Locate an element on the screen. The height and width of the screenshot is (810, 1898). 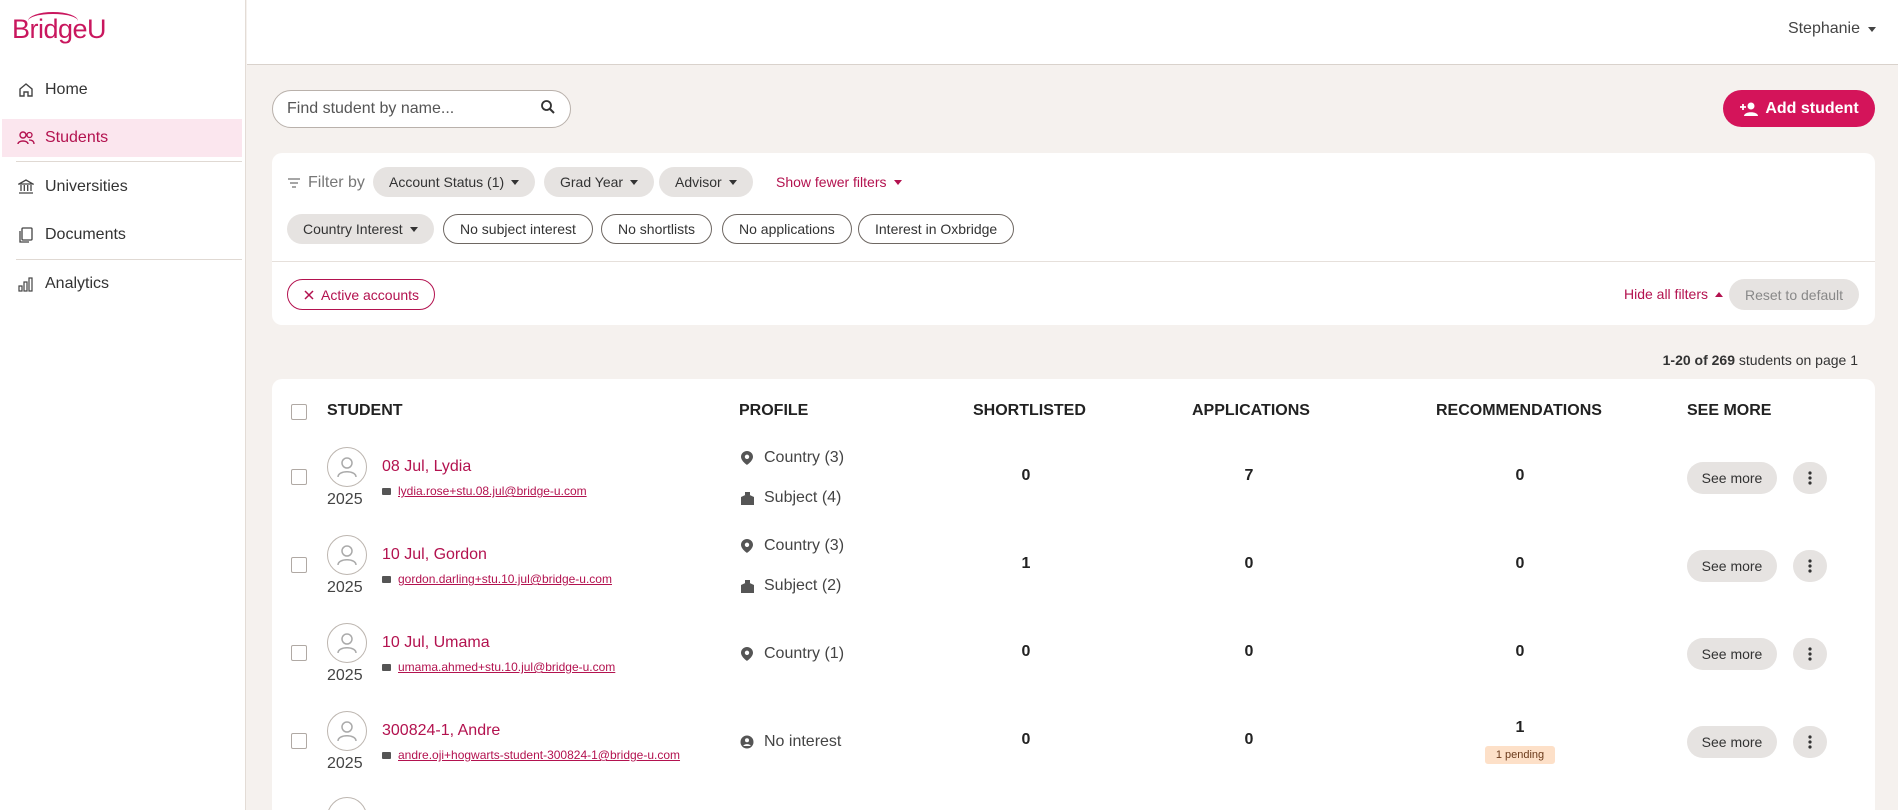
pagination-summary: 1-20 of 269 students on page 1 is located at coordinates (1760, 360).